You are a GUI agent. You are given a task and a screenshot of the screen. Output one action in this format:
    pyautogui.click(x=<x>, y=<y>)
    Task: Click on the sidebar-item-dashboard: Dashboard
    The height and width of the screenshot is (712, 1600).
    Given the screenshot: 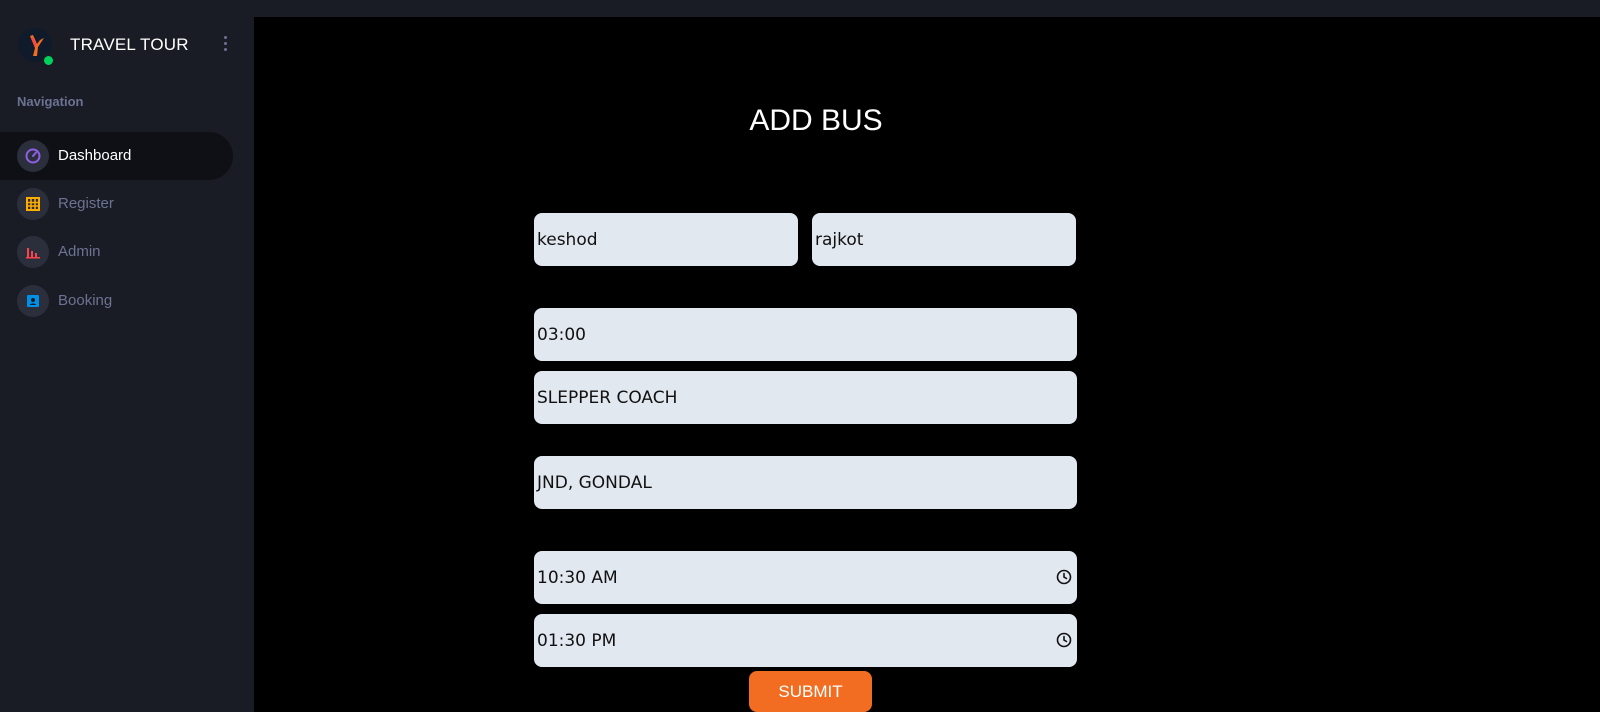 What is the action you would take?
    pyautogui.click(x=116, y=156)
    